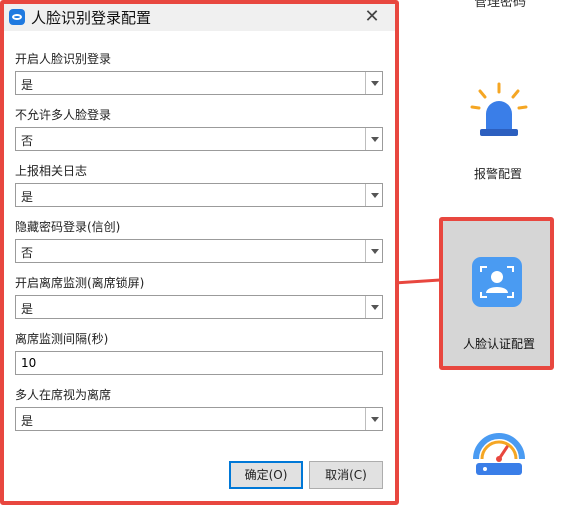 This screenshot has width=569, height=505. What do you see at coordinates (499, 344) in the screenshot?
I see `face-auth-config-label: 人脸认证配置` at bounding box center [499, 344].